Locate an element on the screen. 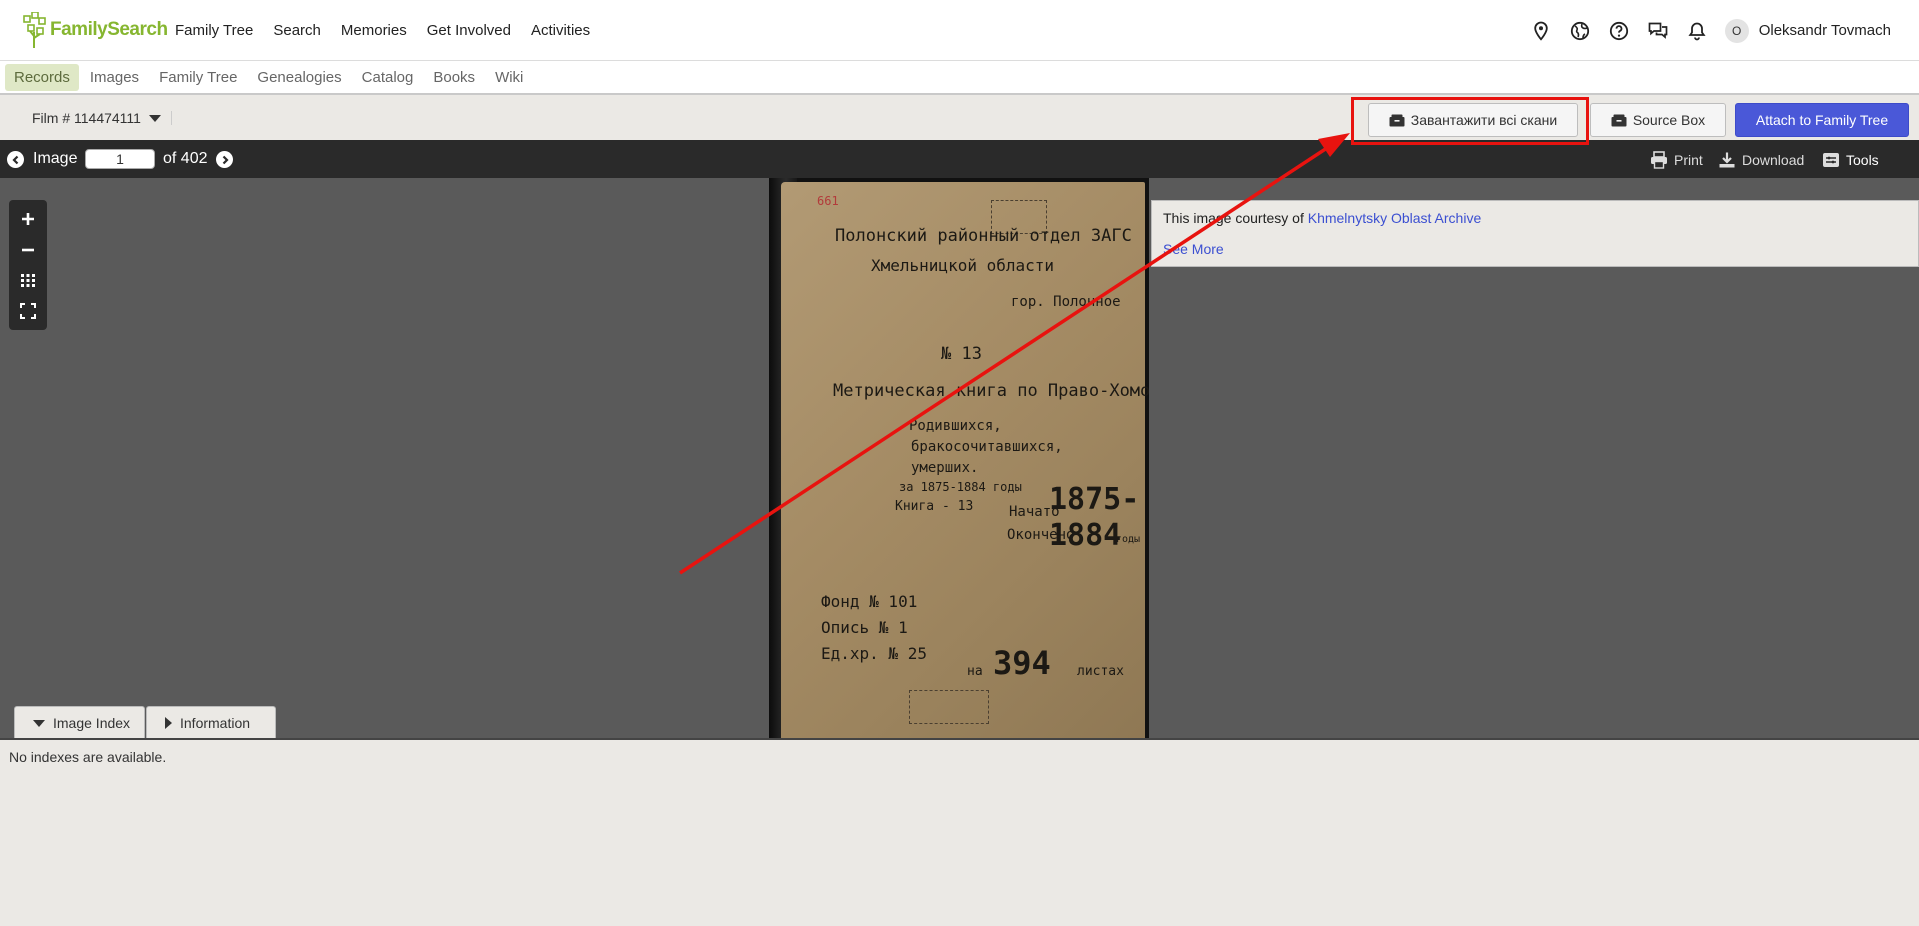 The height and width of the screenshot is (926, 1919). nav-memories: Memories is located at coordinates (374, 30).